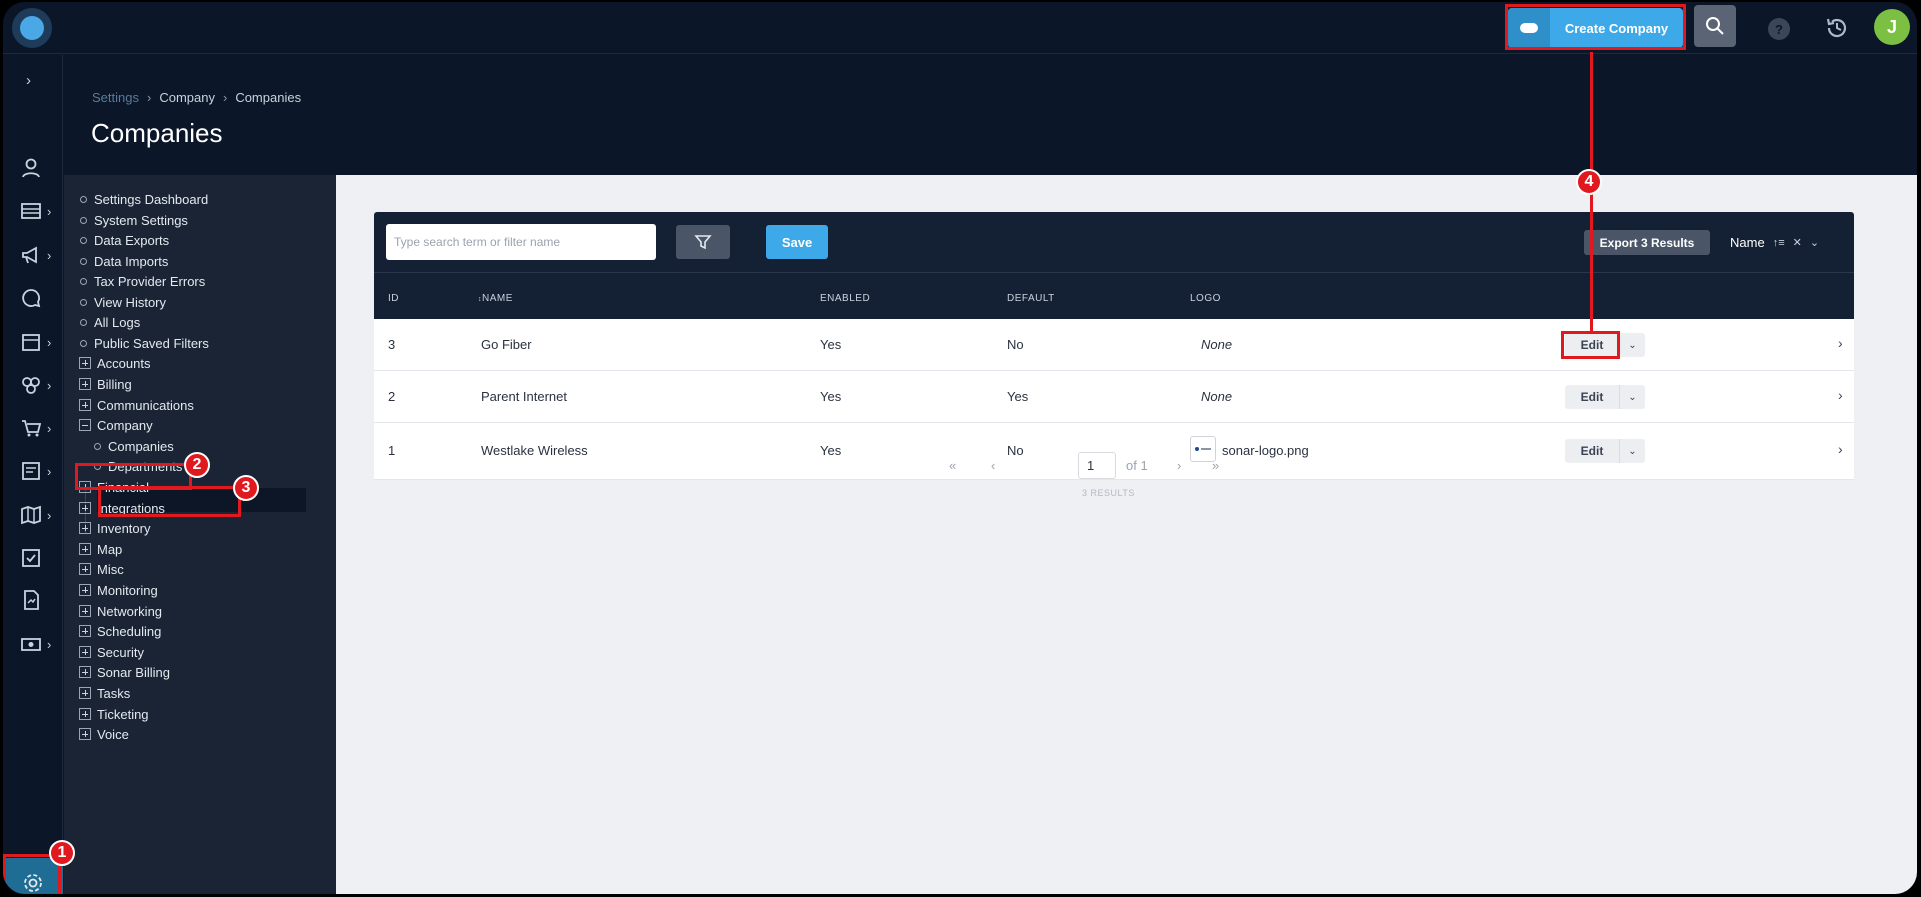 Image resolution: width=1921 pixels, height=897 pixels. I want to click on page-number-input, so click(1097, 465).